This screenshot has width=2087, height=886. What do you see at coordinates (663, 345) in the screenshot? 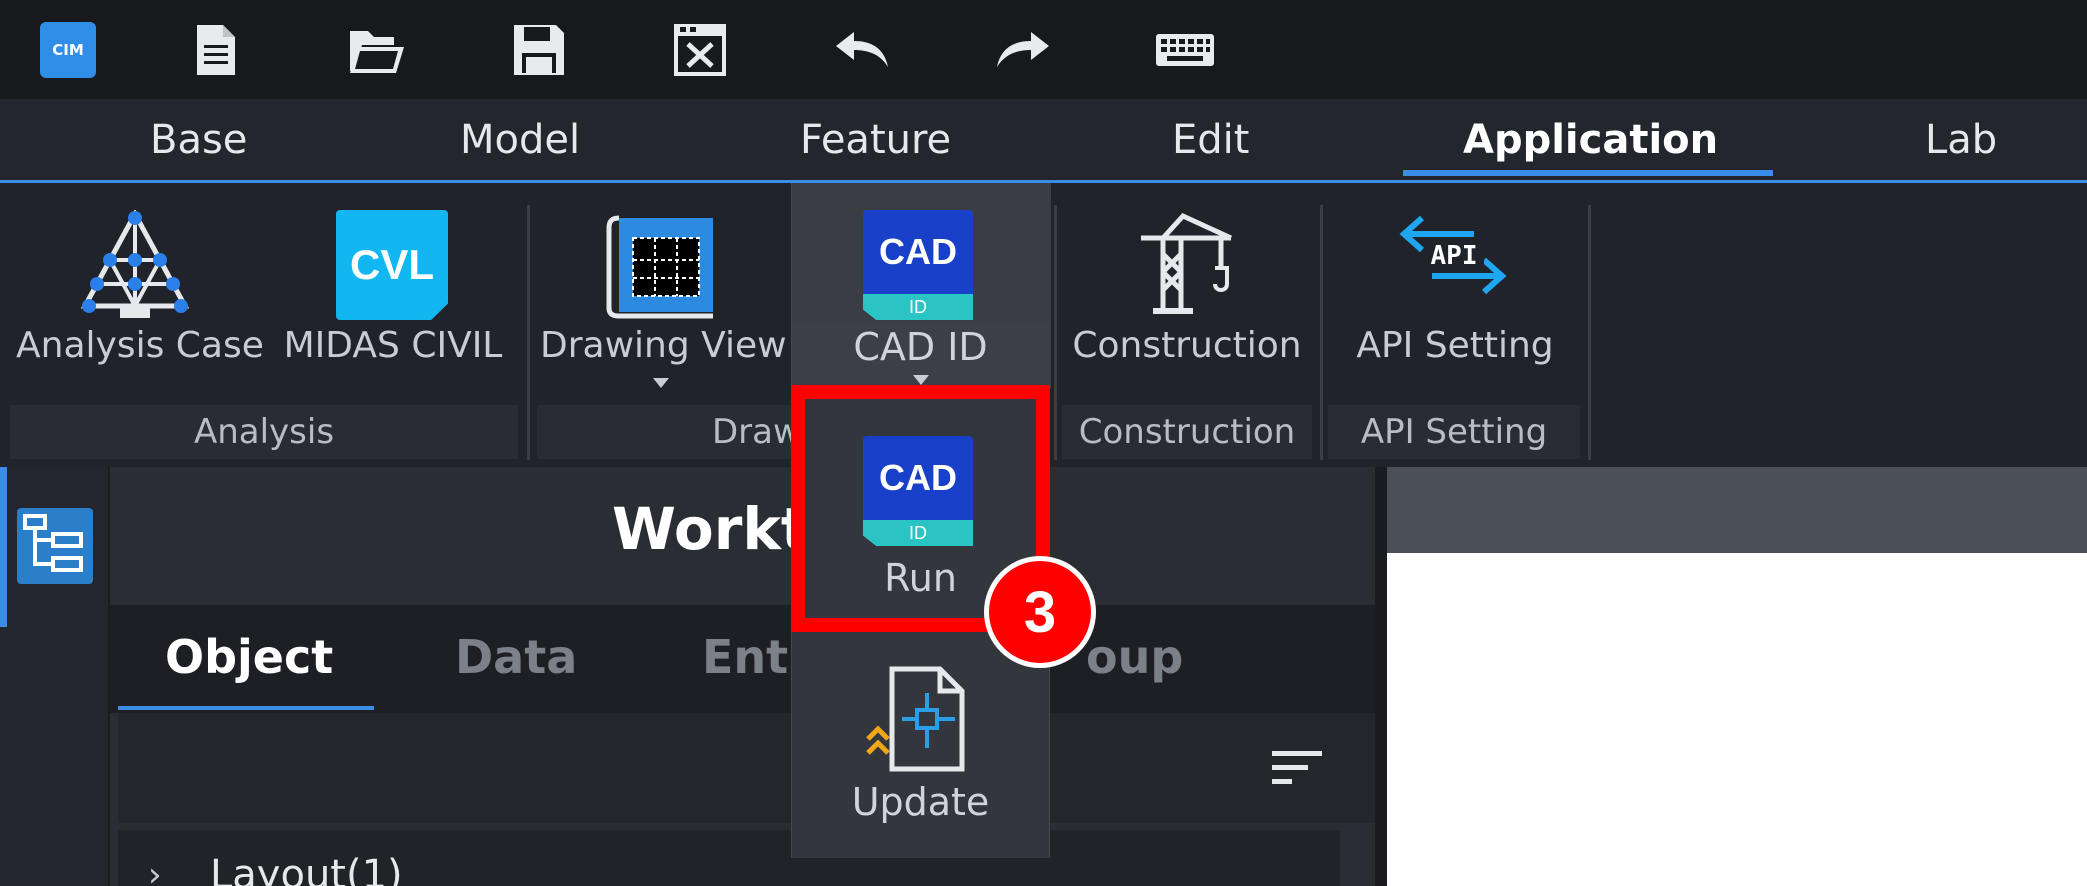
I see `drawing-view-label: Drawing View` at bounding box center [663, 345].